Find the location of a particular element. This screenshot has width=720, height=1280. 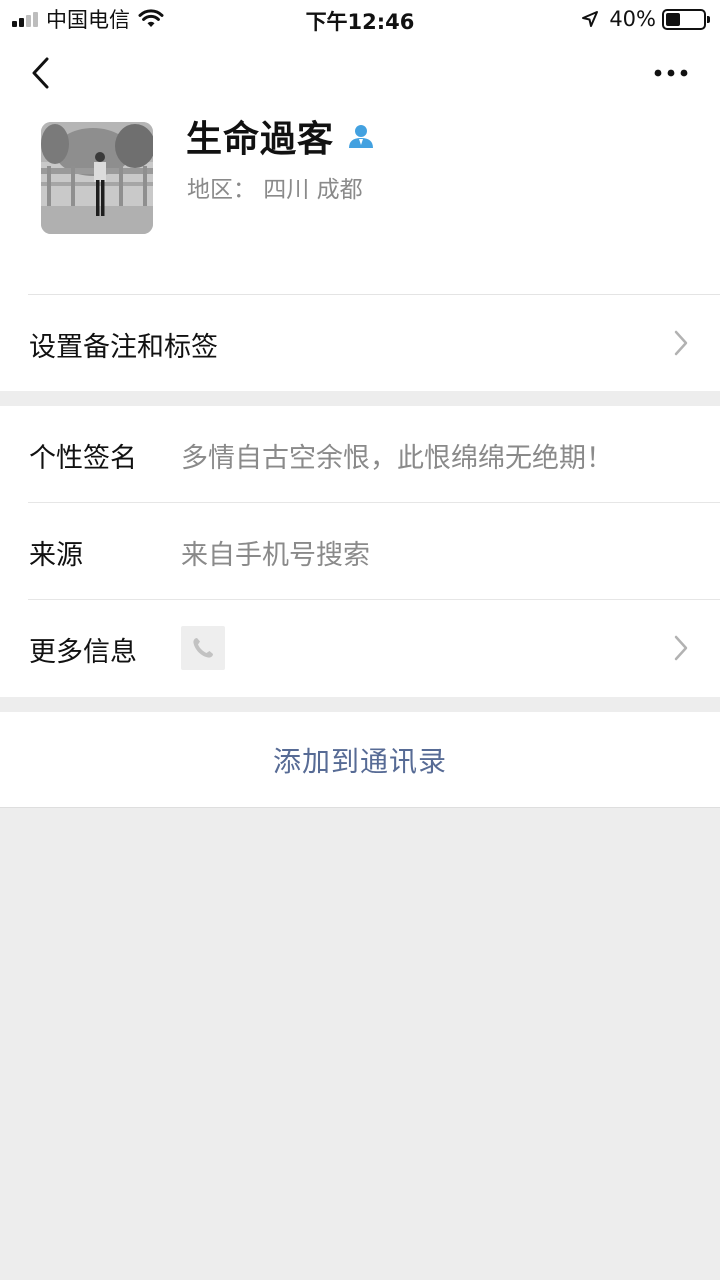

avatar-photo is located at coordinates (97, 178).